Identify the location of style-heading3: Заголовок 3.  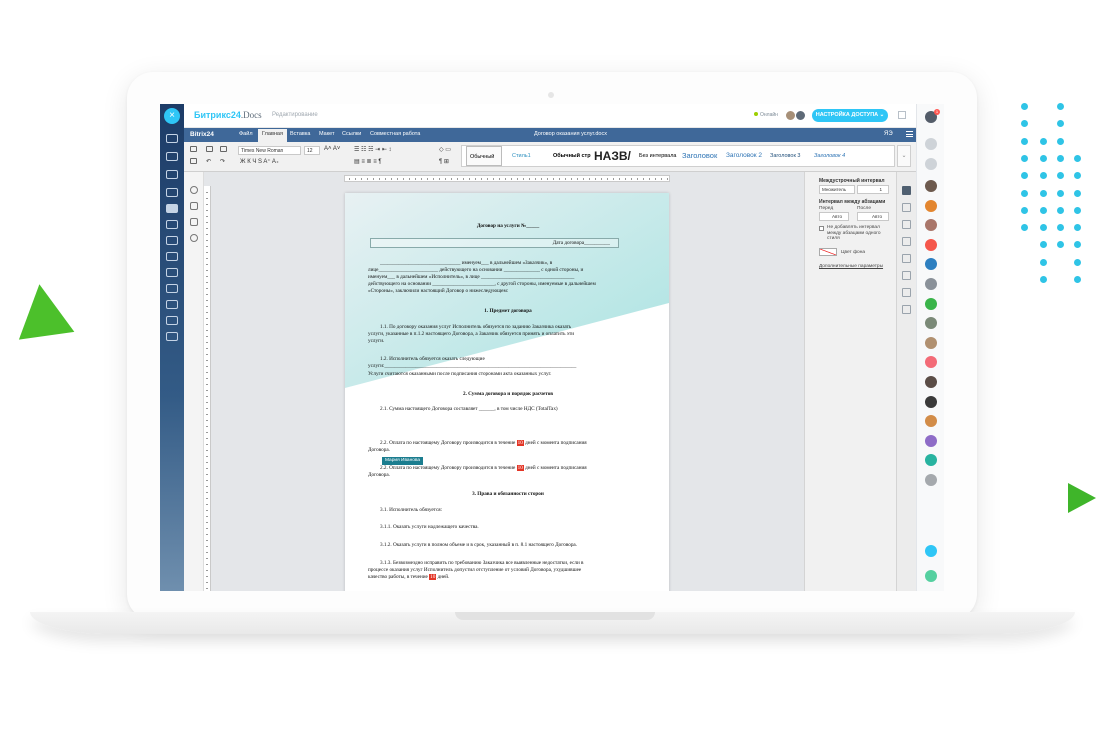
(790, 156).